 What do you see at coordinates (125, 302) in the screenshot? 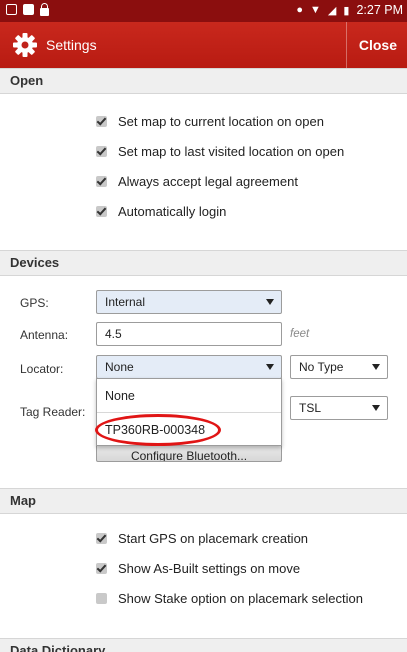
I see `gps-value: Internal` at bounding box center [125, 302].